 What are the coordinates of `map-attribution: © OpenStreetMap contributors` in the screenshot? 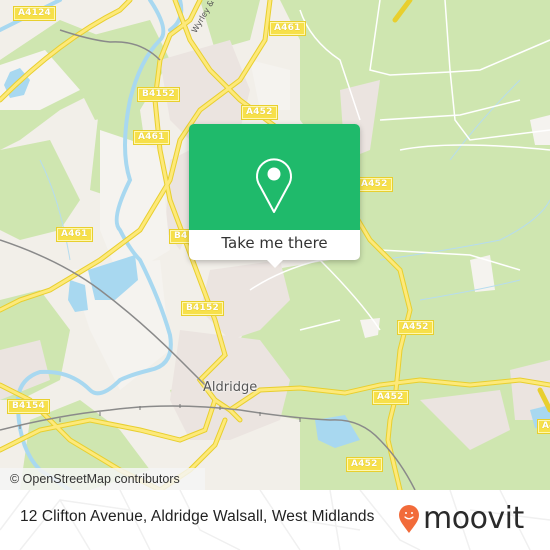 It's located at (102, 479).